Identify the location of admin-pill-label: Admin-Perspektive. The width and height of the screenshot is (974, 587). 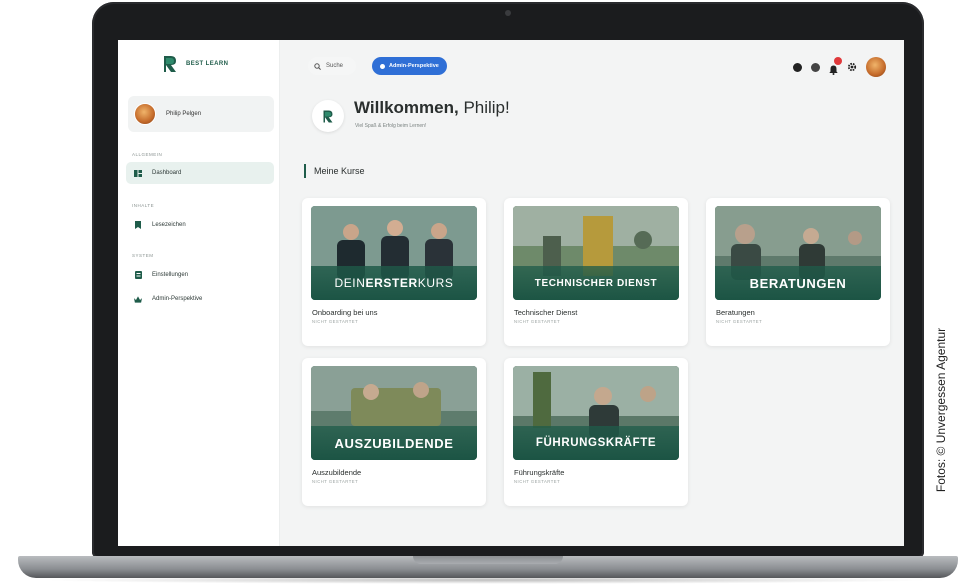
(414, 66).